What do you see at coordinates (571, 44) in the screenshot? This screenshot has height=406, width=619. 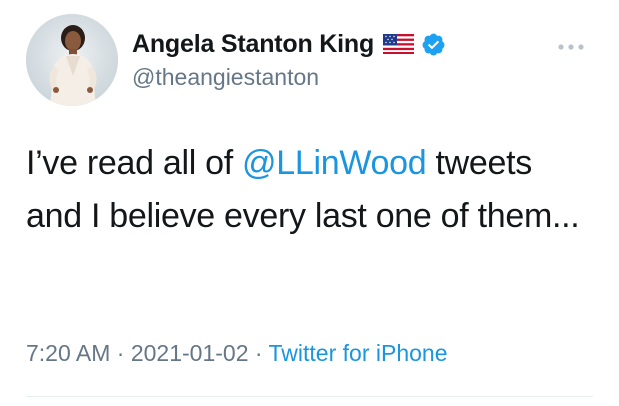 I see `more-options-icon` at bounding box center [571, 44].